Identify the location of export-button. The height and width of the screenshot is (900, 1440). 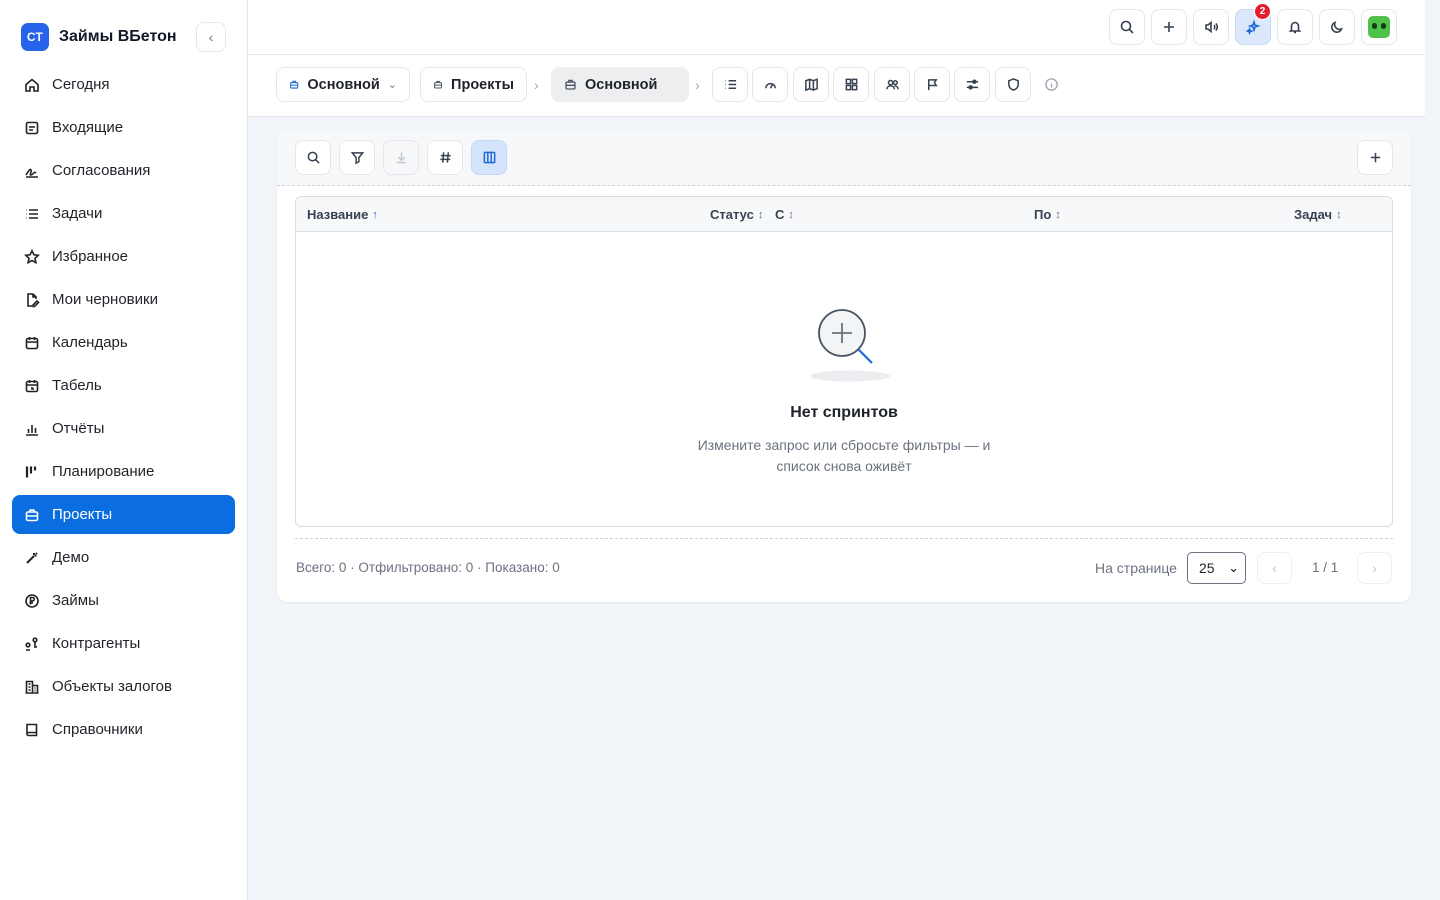
(401, 157).